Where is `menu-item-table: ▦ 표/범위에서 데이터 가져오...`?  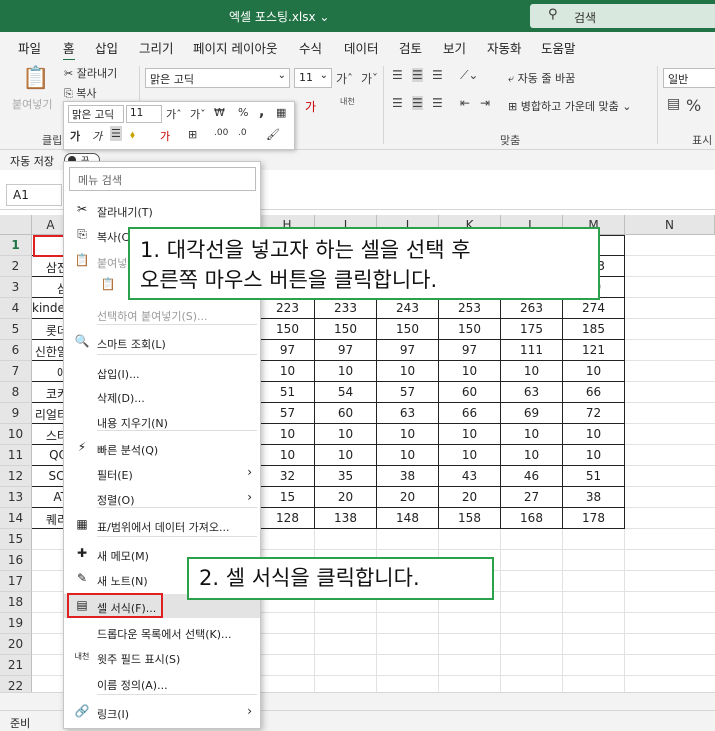 menu-item-table: ▦ 표/범위에서 데이터 가져오... is located at coordinates (162, 525).